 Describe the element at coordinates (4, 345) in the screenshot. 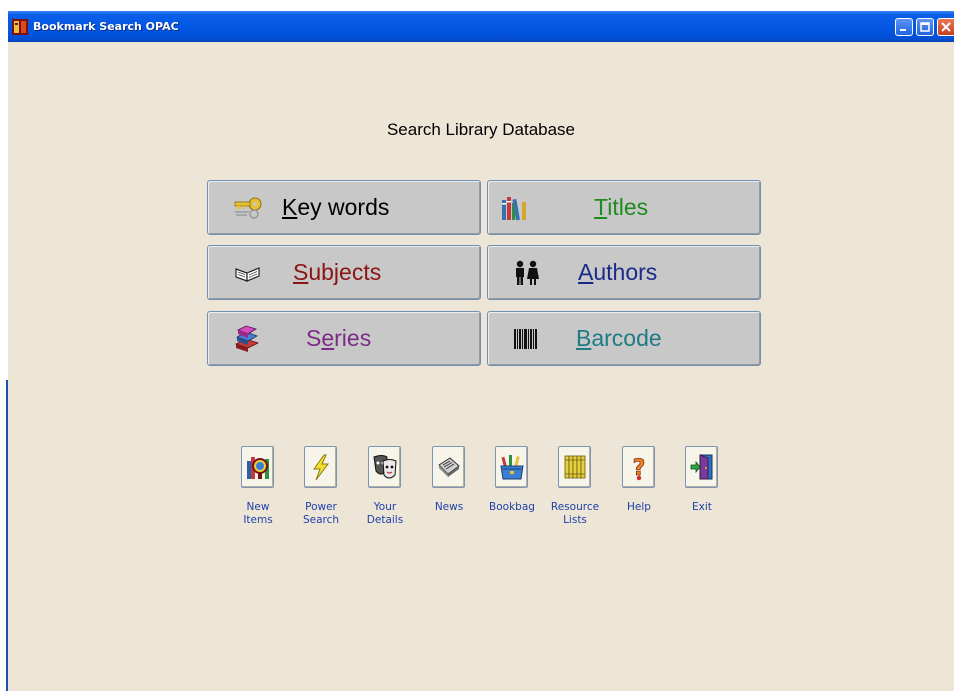

I see `window-left-edge` at that location.